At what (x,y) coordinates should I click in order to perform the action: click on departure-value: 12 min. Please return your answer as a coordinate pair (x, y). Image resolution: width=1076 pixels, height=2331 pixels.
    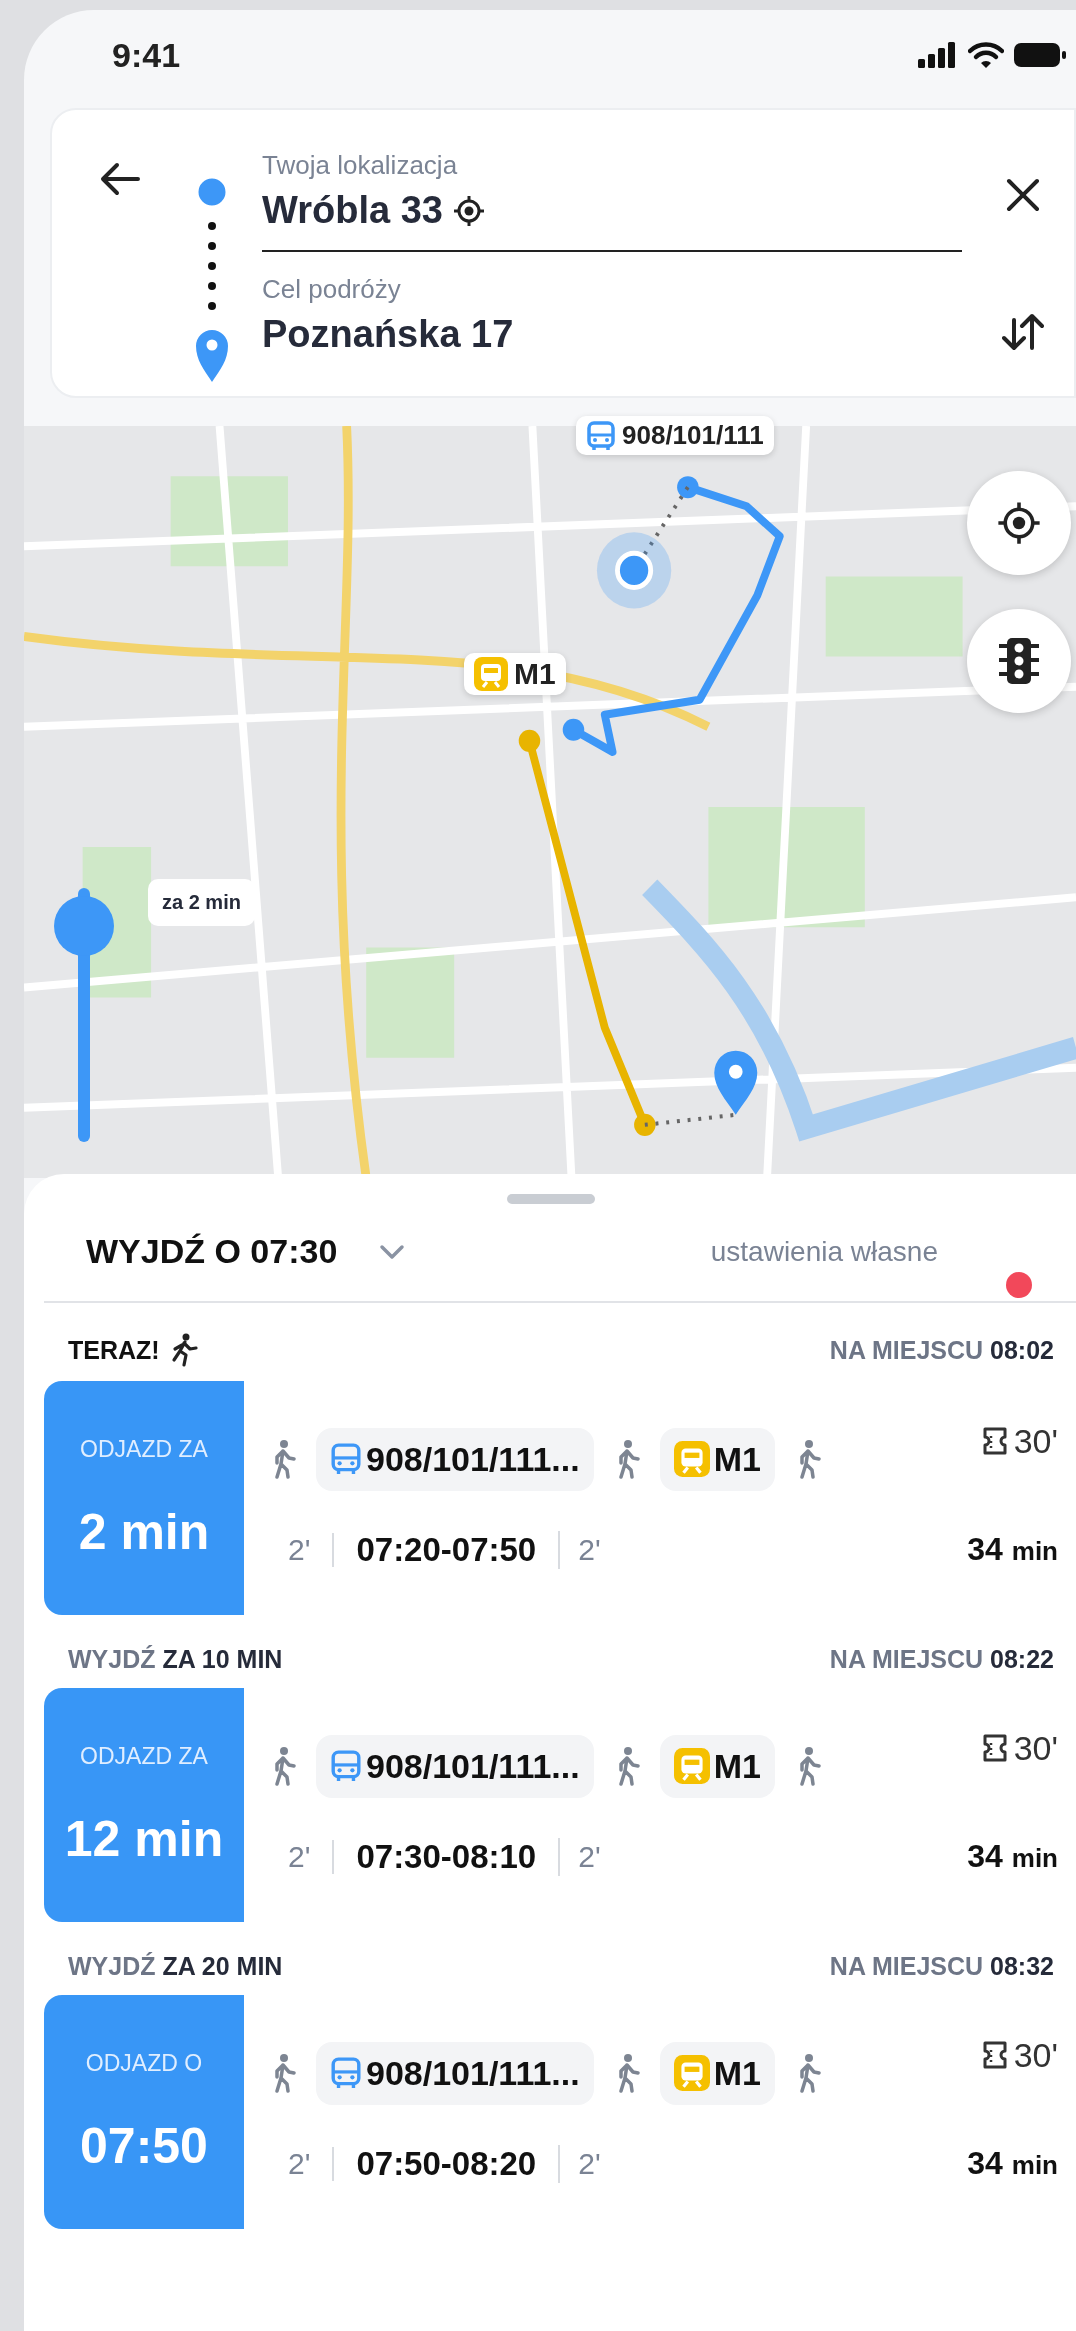
    Looking at the image, I should click on (144, 1838).